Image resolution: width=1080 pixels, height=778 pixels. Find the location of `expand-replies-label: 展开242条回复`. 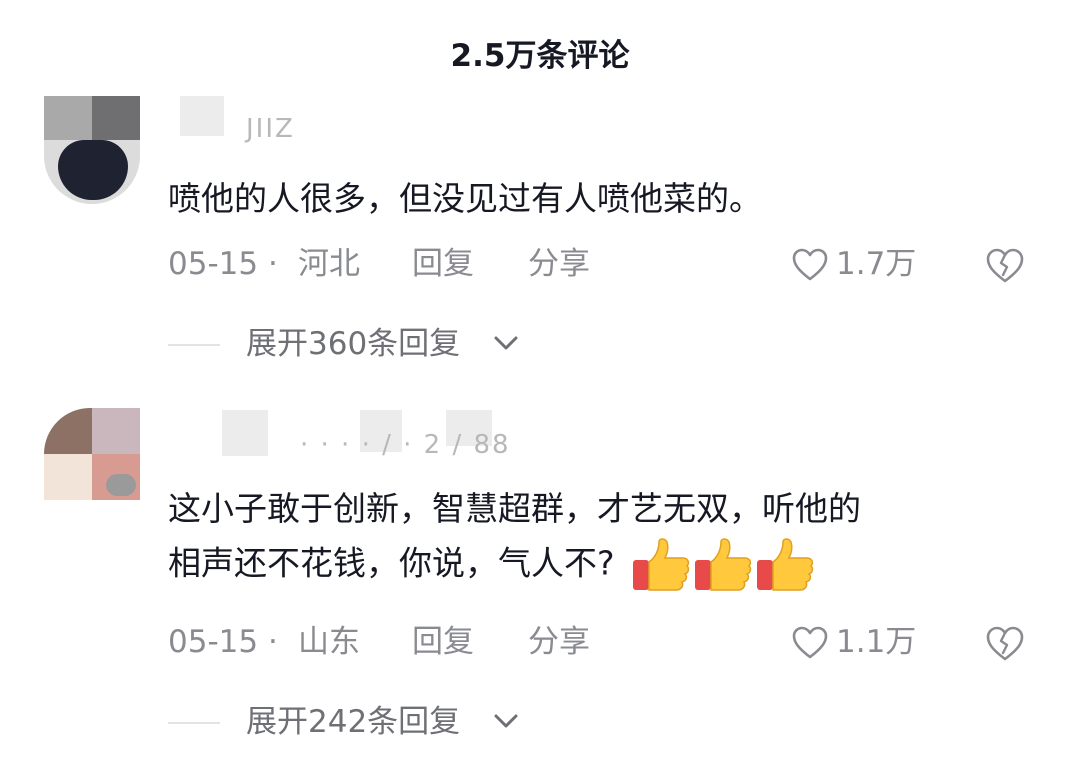

expand-replies-label: 展开242条回复 is located at coordinates (353, 722).